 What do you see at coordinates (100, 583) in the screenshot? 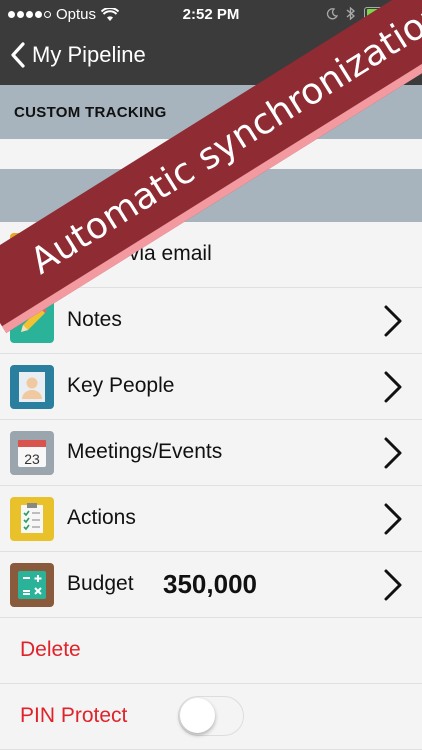
I see `budget-label: Budget` at bounding box center [100, 583].